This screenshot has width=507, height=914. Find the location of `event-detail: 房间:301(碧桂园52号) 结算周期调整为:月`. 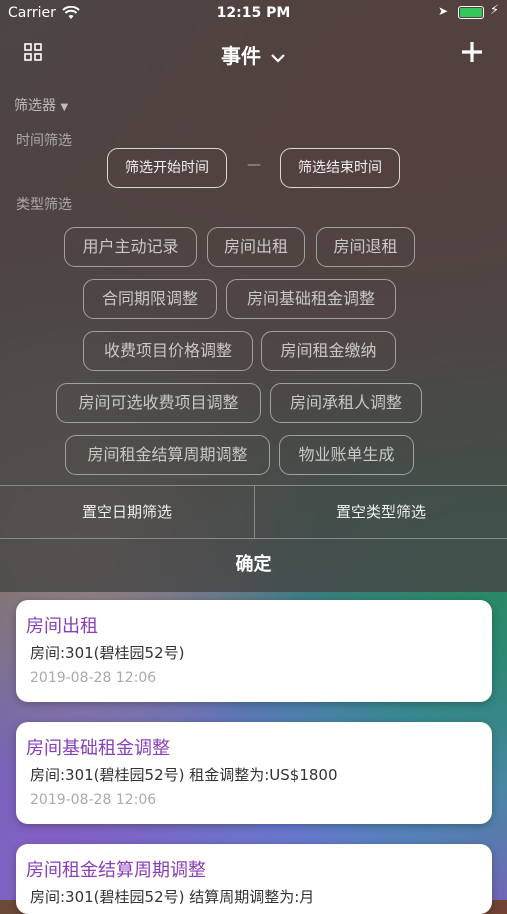

event-detail: 房间:301(碧桂园52号) 结算周期调整为:月 is located at coordinates (172, 897).